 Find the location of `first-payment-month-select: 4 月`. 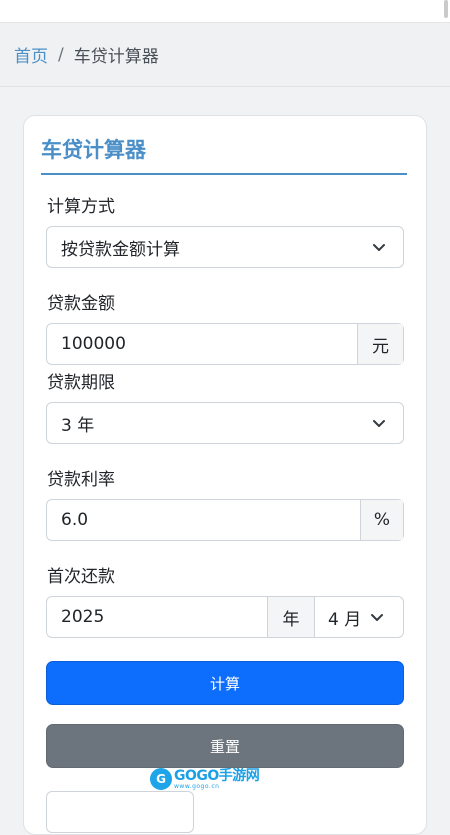

first-payment-month-select: 4 月 is located at coordinates (358, 617).